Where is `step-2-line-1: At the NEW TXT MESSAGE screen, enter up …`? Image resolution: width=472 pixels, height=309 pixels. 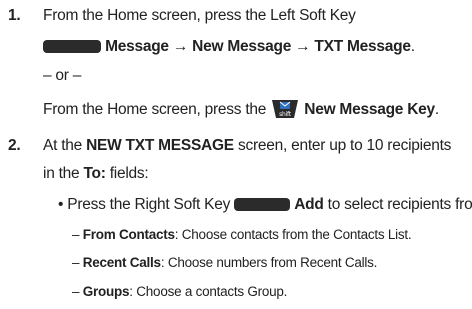 step-2-line-1: At the NEW TXT MESSAGE screen, enter up … is located at coordinates (247, 146).